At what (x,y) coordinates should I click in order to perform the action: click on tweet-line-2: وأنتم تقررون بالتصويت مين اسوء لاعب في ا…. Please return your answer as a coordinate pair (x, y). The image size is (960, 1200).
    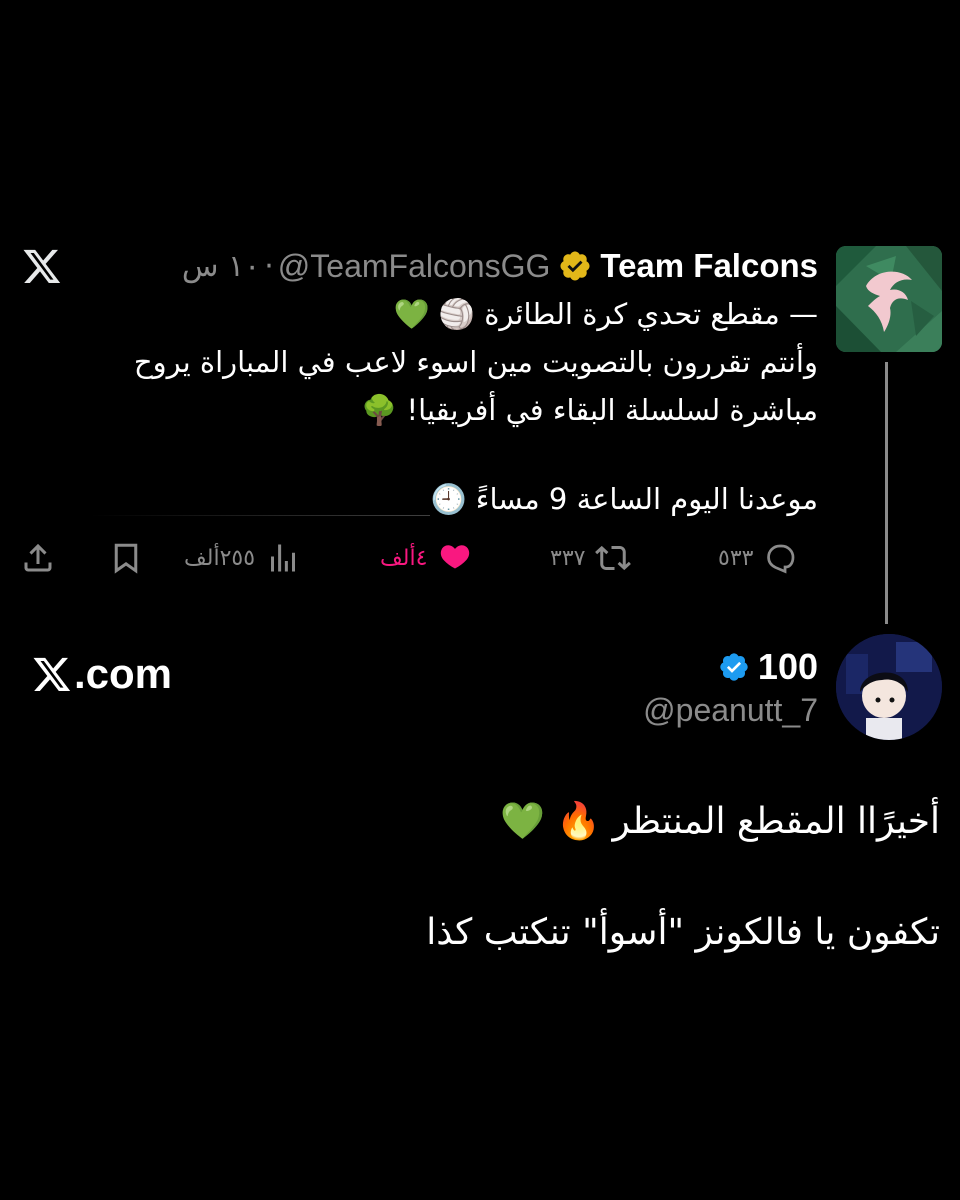
    Looking at the image, I should click on (475, 362).